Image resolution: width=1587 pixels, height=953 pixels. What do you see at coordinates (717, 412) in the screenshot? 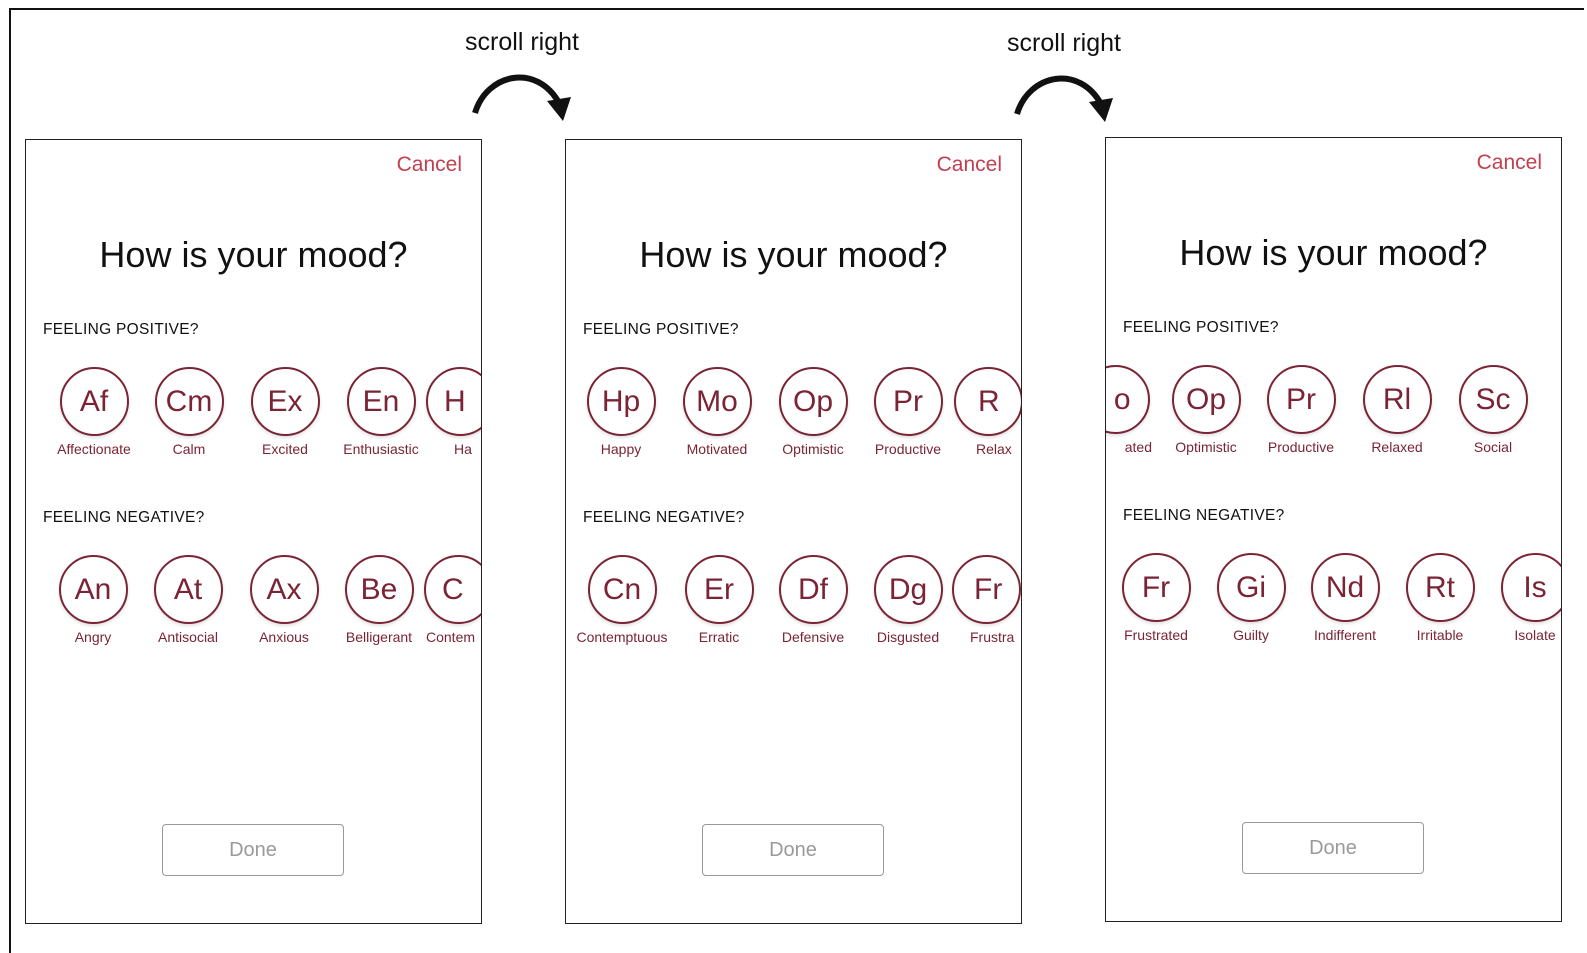
I see `mood-chip: Mo Motivated` at bounding box center [717, 412].